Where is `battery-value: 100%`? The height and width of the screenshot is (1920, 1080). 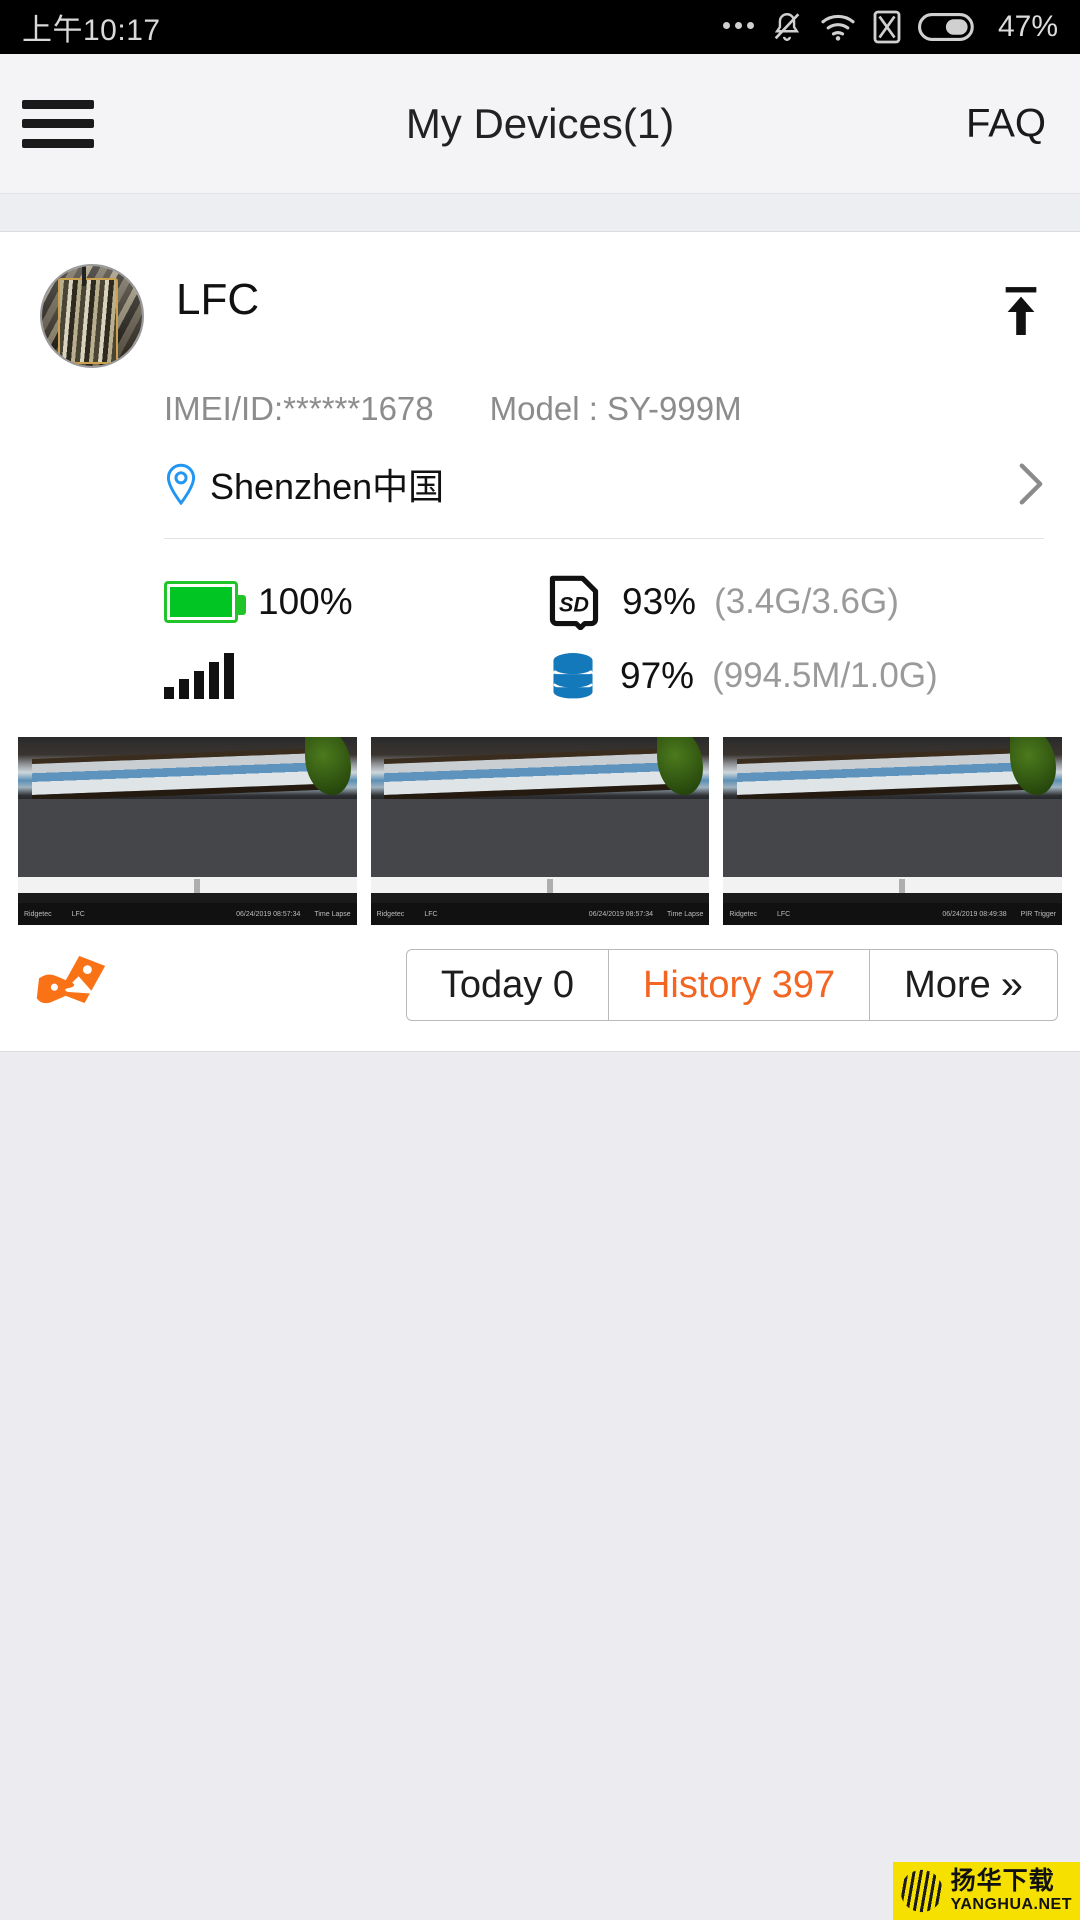 battery-value: 100% is located at coordinates (305, 601).